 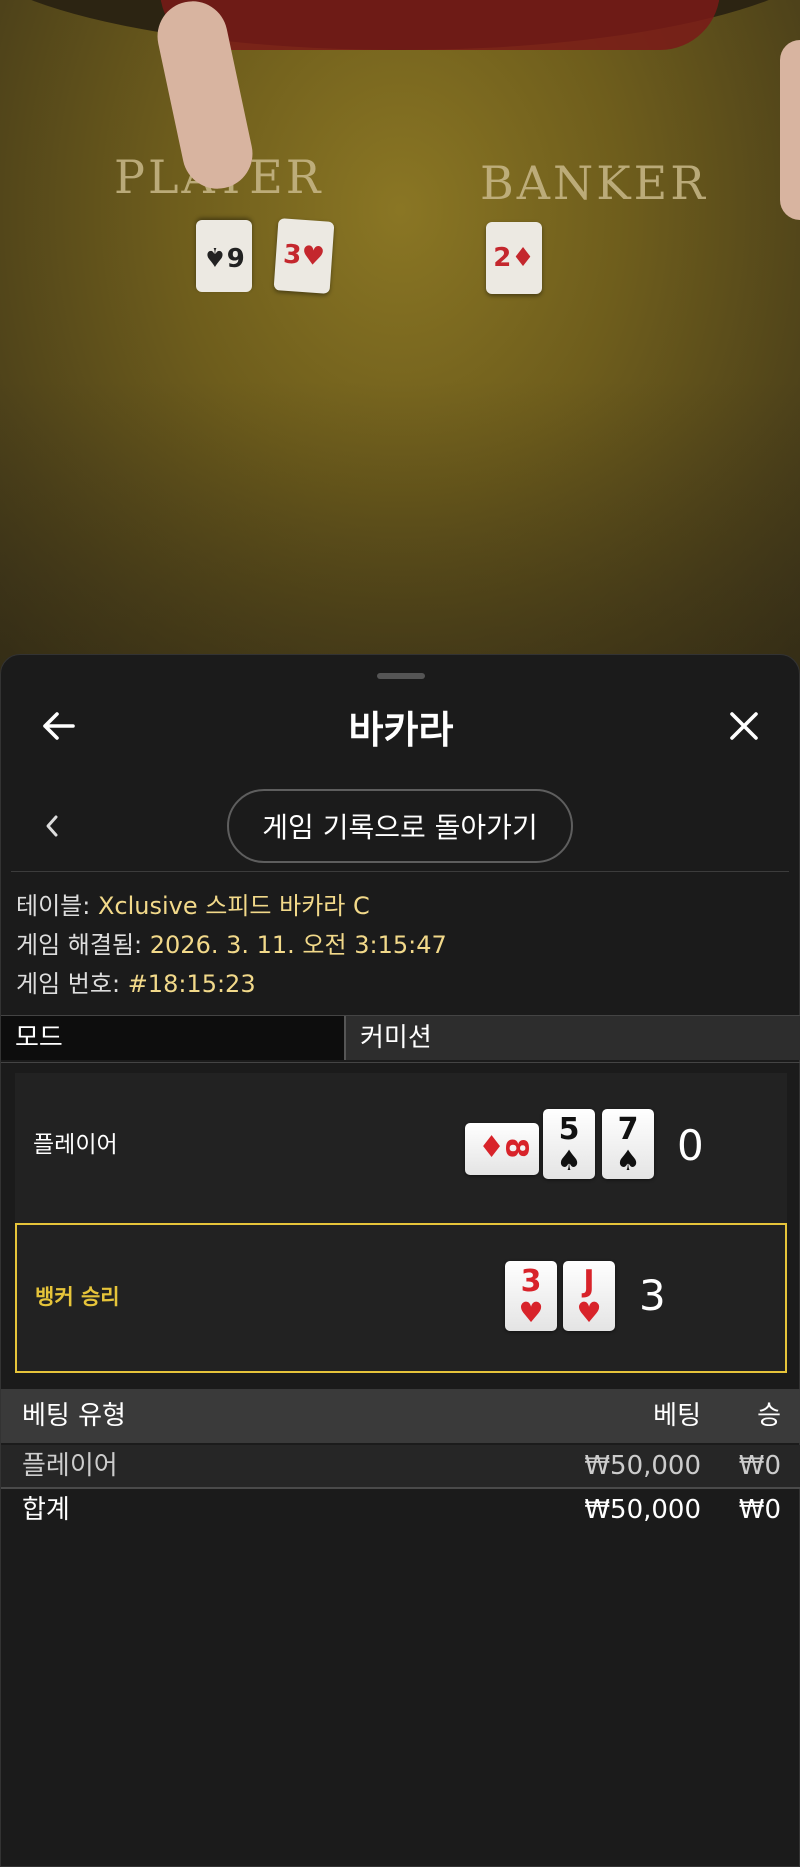 What do you see at coordinates (400, 1416) in the screenshot?
I see `bets-table-header: 베팅 유형 베팅 승` at bounding box center [400, 1416].